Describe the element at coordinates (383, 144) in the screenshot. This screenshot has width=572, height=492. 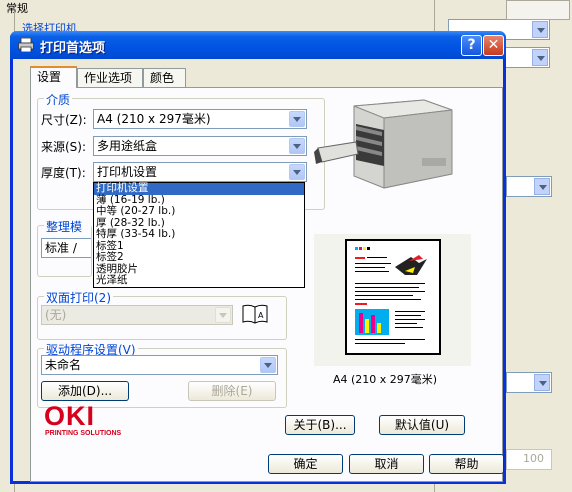
I see `printer-illustration` at that location.